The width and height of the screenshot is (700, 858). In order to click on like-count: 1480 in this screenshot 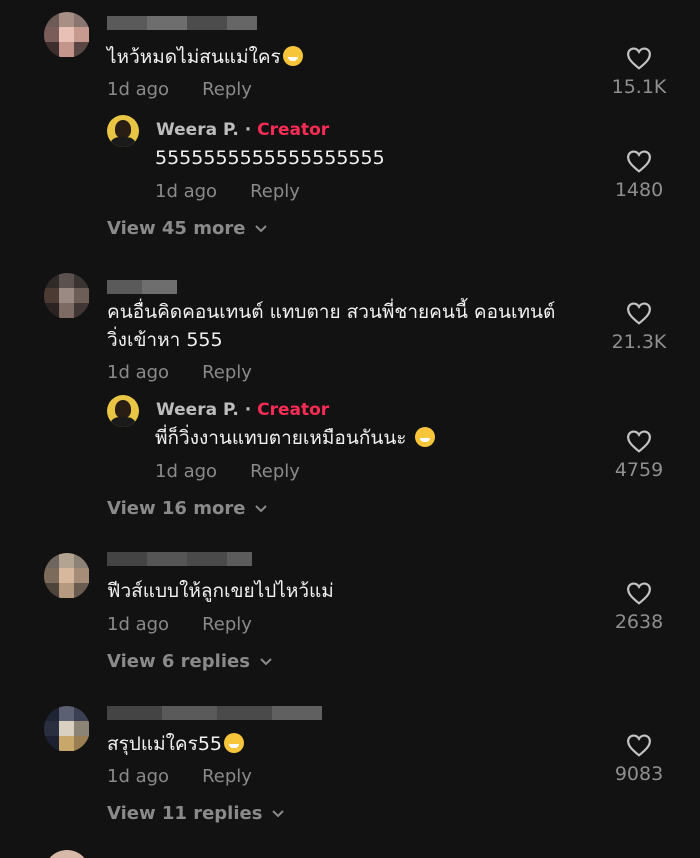, I will do `click(639, 190)`.